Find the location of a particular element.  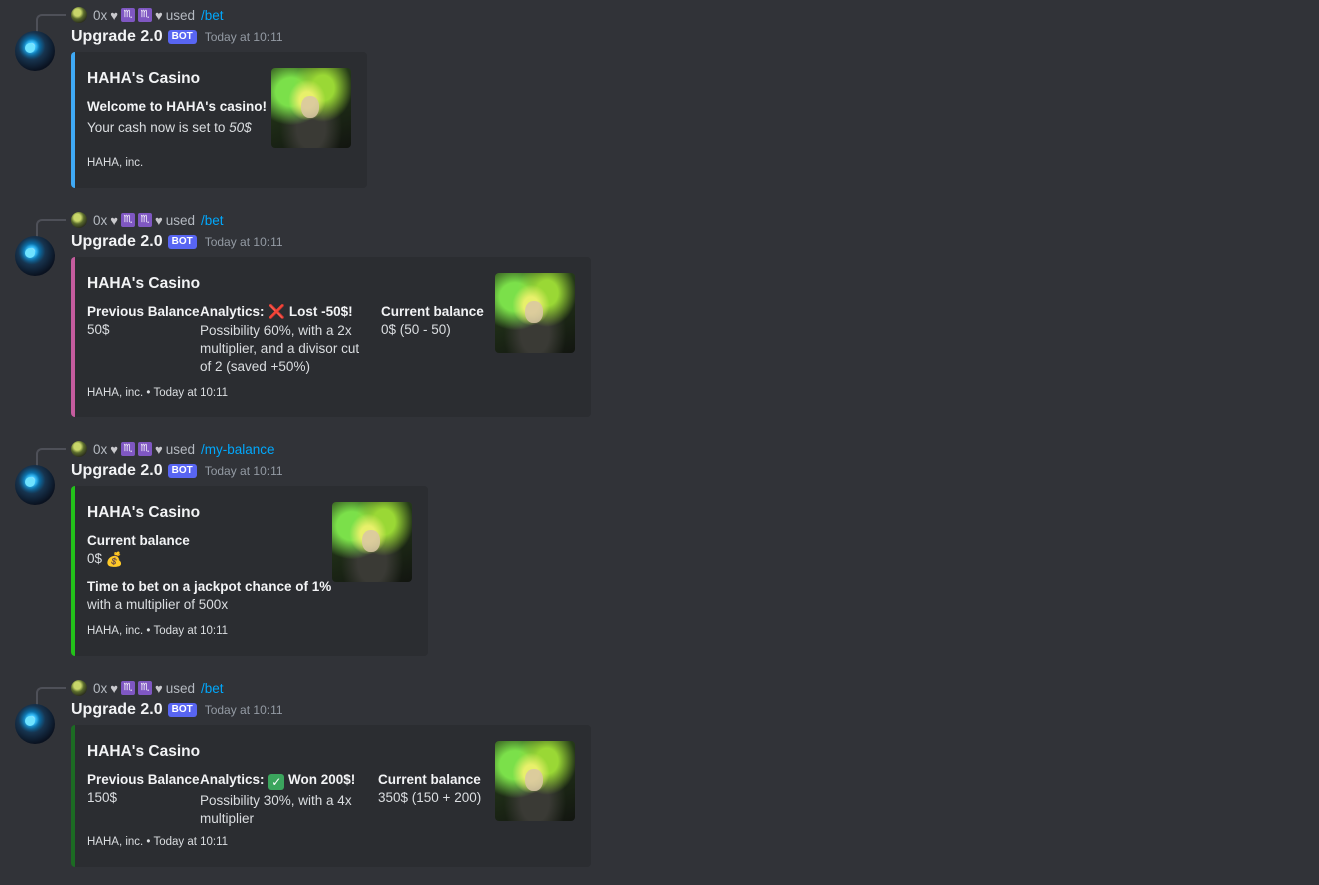

field-name: Analytics: ❌ Lost -50$! is located at coordinates (284, 312).